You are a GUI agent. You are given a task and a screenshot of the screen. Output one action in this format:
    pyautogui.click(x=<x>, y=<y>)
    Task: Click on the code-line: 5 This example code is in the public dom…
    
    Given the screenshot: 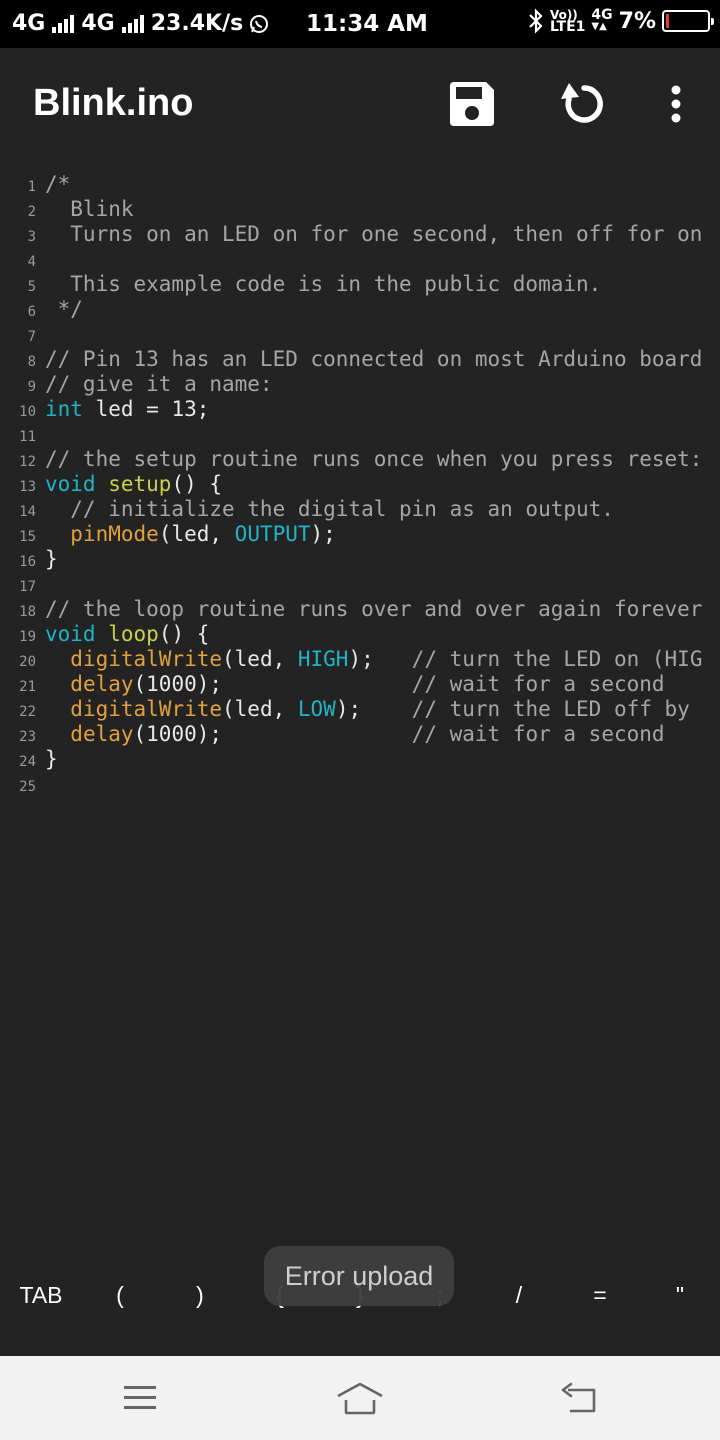 What is the action you would take?
    pyautogui.click(x=360, y=284)
    